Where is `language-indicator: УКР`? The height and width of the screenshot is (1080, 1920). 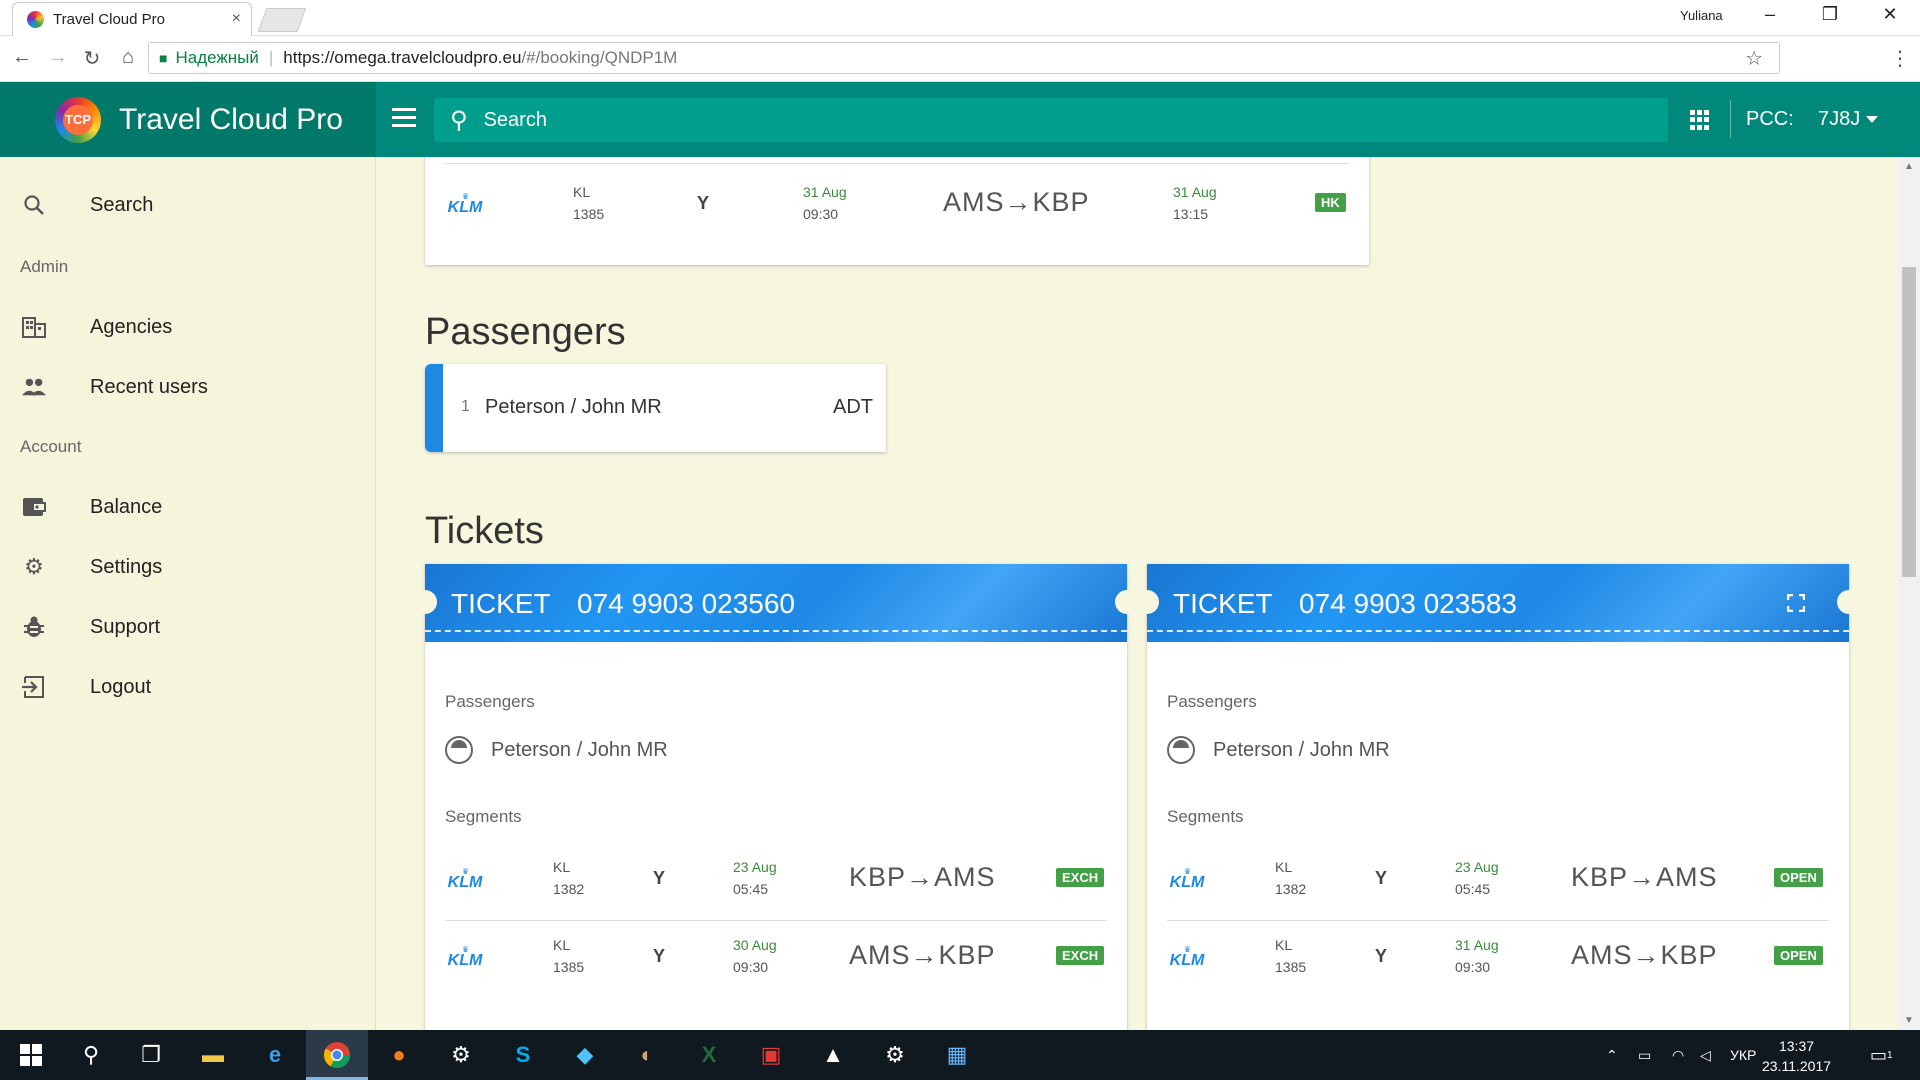
language-indicator: УКР is located at coordinates (1743, 1055).